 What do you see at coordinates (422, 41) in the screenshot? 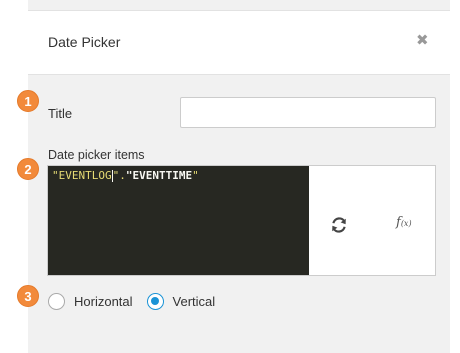
I see `close-icon: ✖` at bounding box center [422, 41].